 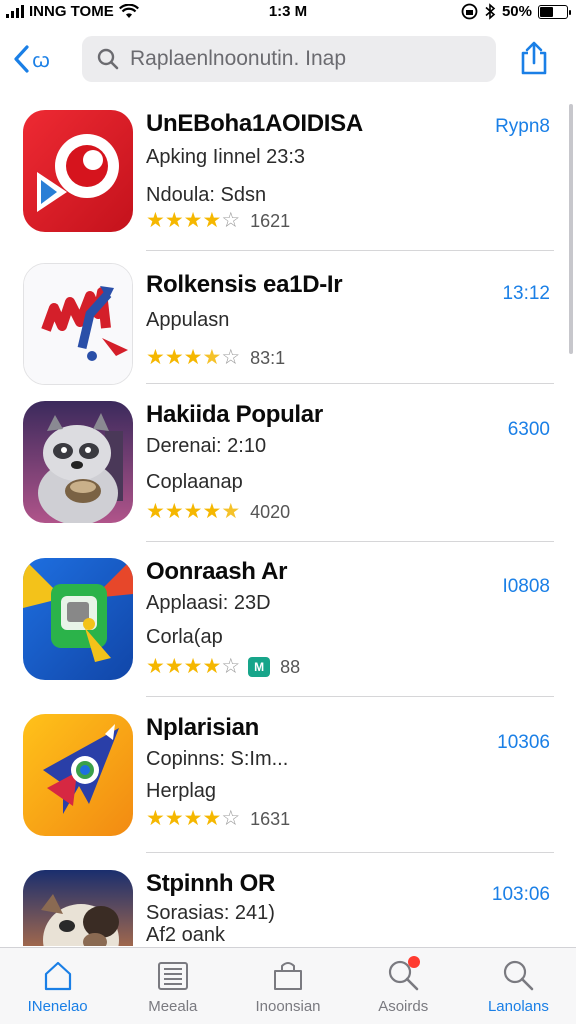 I want to click on list-icon, so click(x=172, y=976).